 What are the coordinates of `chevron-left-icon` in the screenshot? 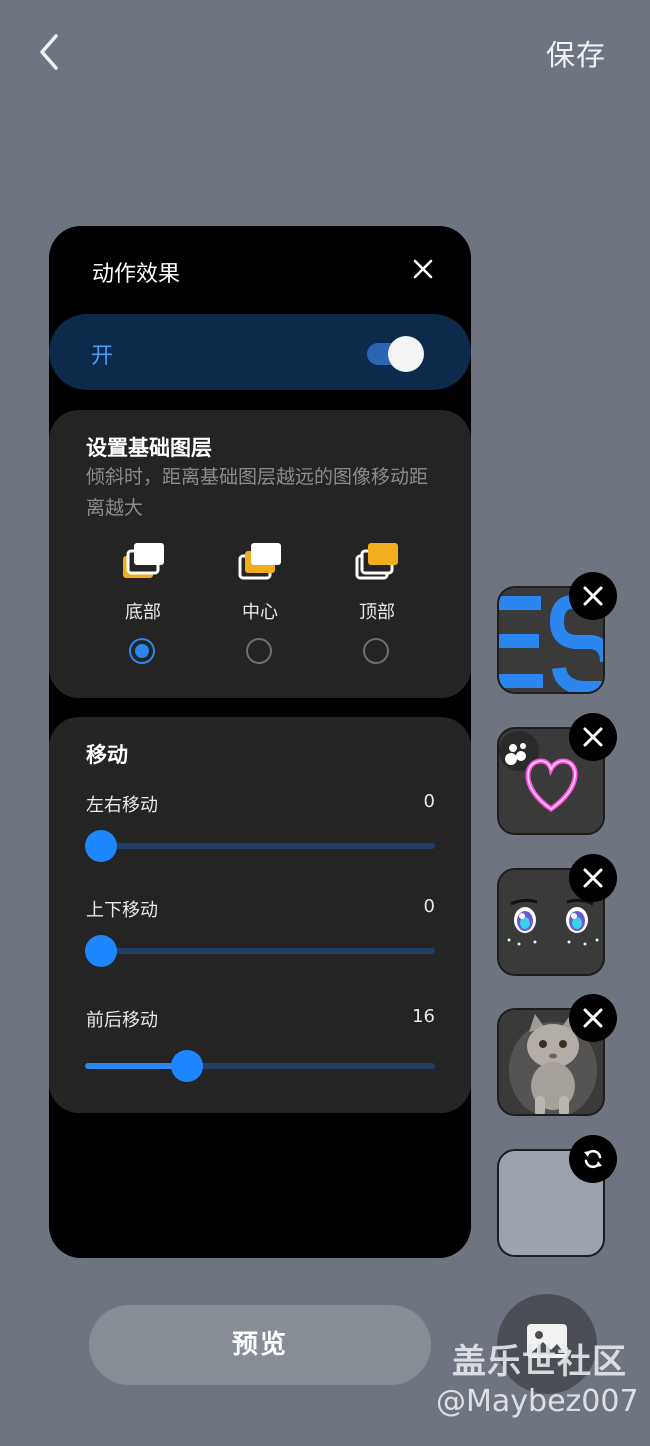 It's located at (49, 52).